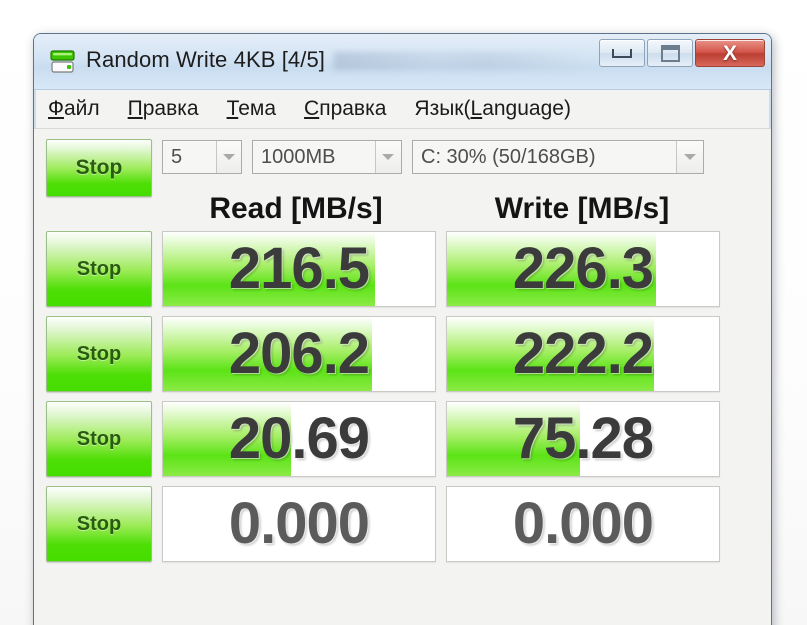 This screenshot has height=625, width=807. What do you see at coordinates (402, 209) in the screenshot?
I see `column-headers: Read [MB/s] Write [MB/s]` at bounding box center [402, 209].